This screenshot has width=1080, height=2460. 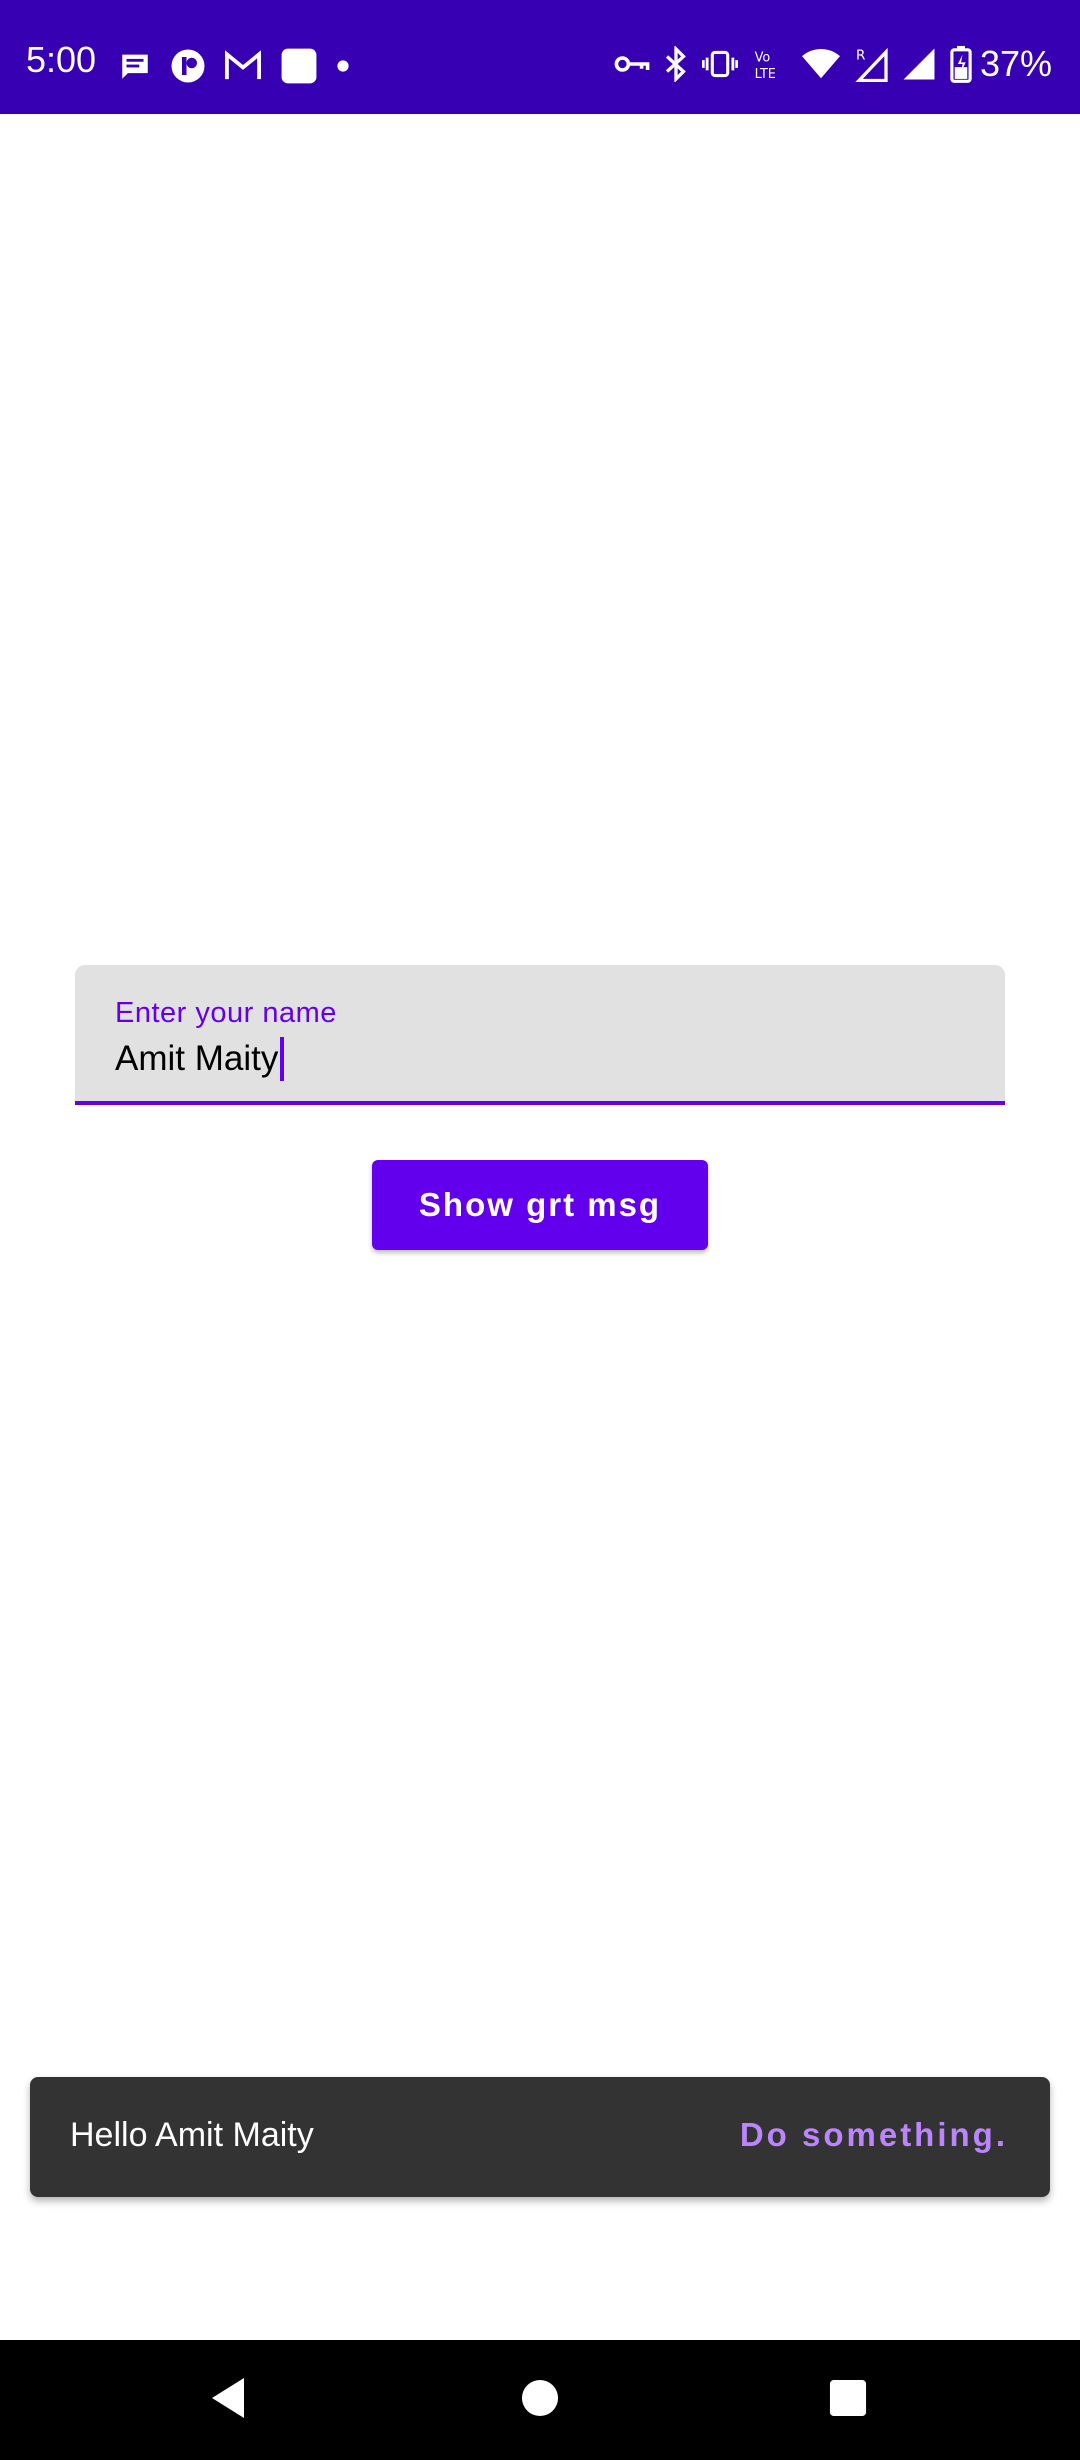 What do you see at coordinates (197, 1058) in the screenshot?
I see `name-input-value: Amit Maity` at bounding box center [197, 1058].